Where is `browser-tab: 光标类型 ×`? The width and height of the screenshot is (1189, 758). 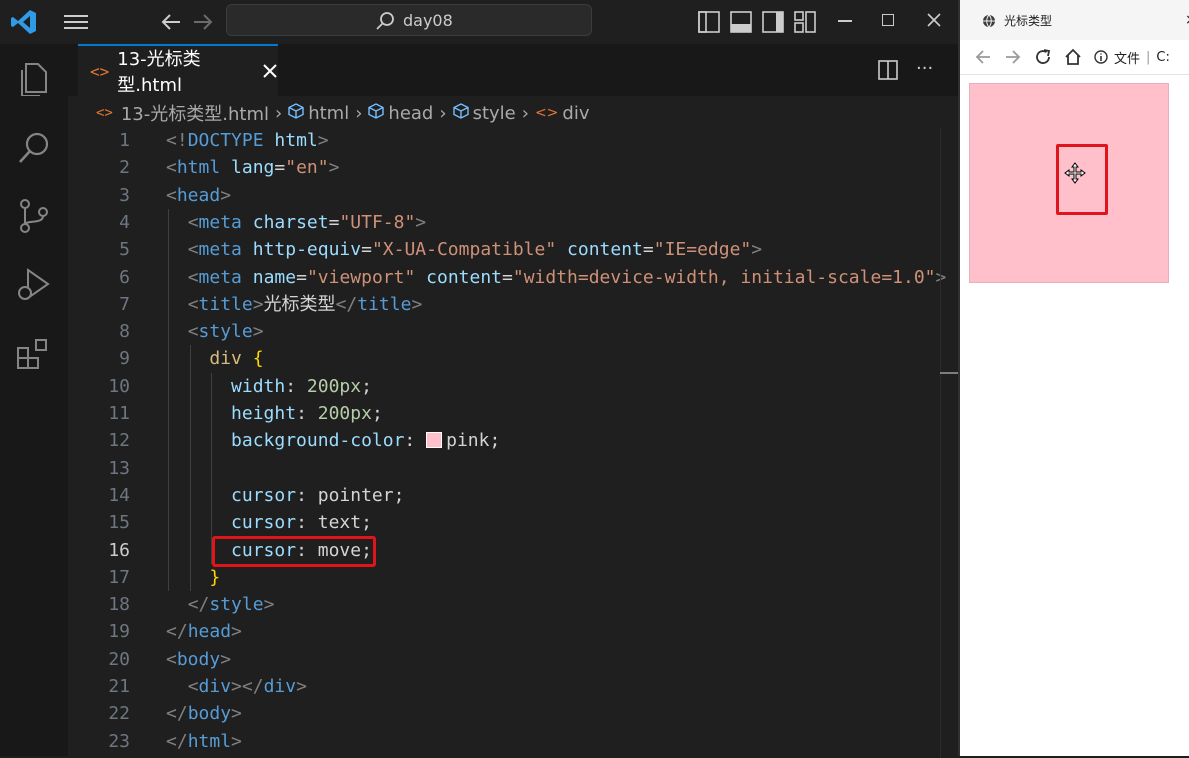
browser-tab: 光标类型 × is located at coordinates (1074, 20).